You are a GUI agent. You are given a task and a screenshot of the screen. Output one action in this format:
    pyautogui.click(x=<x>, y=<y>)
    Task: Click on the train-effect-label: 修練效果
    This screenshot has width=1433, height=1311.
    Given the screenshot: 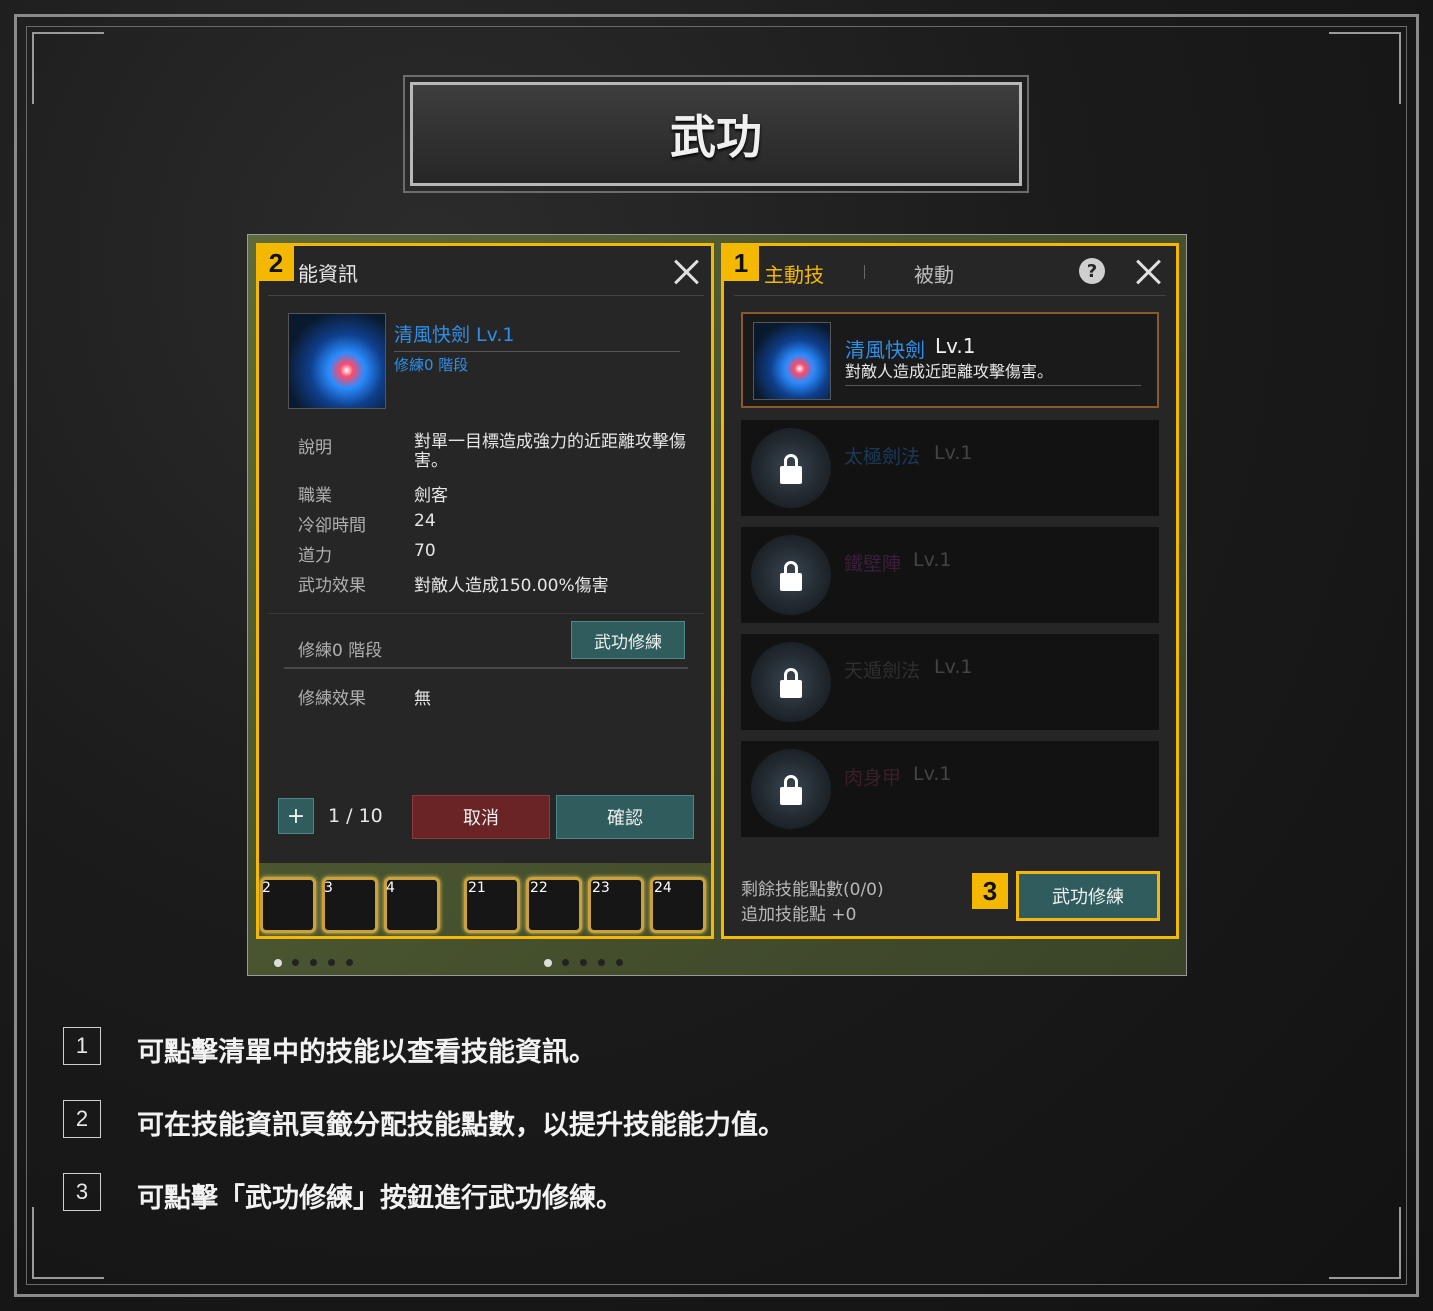 What is the action you would take?
    pyautogui.click(x=332, y=699)
    